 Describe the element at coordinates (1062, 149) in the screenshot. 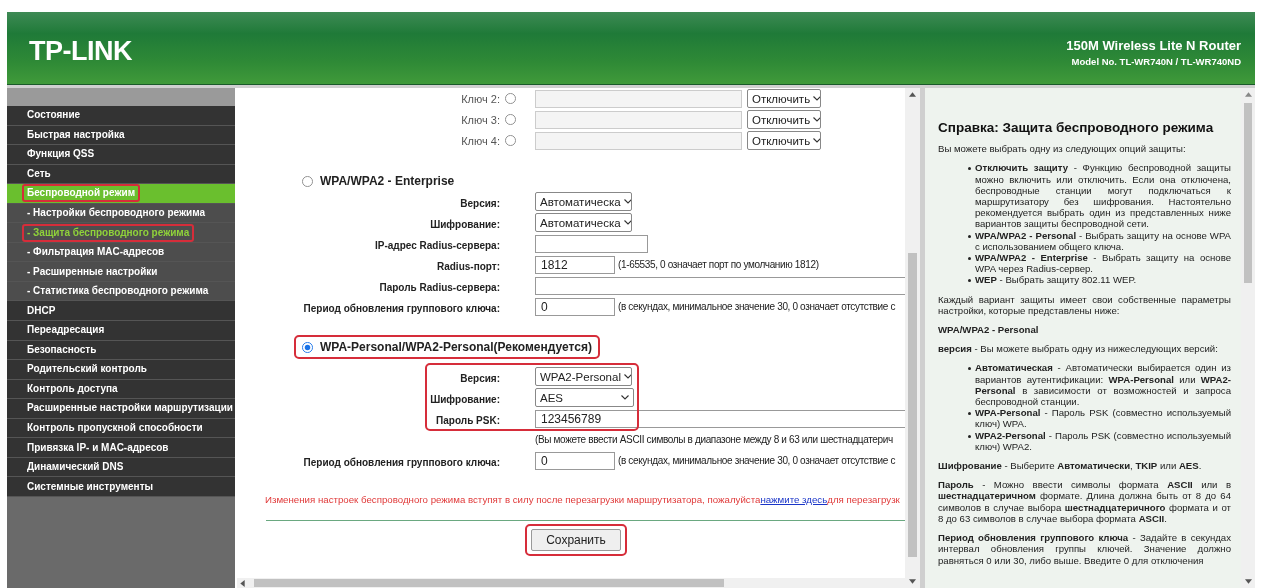

I see `help-paragraph: Вы можете выбрать одну из следующих опций защиты:` at that location.